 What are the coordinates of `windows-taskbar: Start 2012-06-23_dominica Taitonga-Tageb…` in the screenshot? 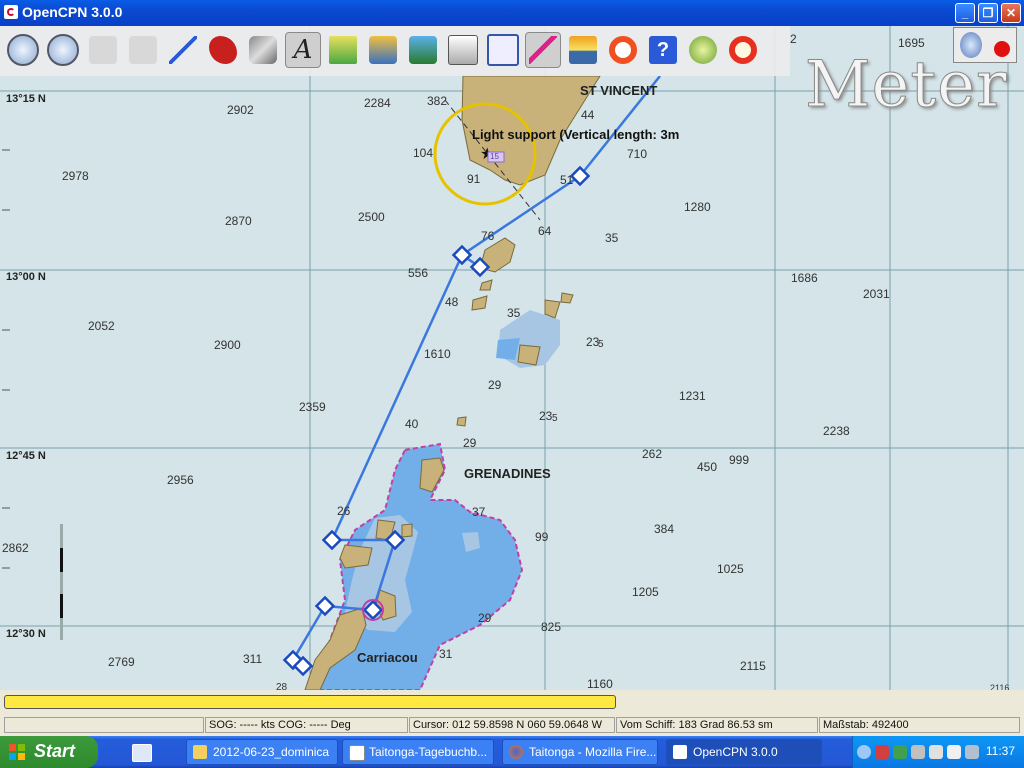 It's located at (512, 752).